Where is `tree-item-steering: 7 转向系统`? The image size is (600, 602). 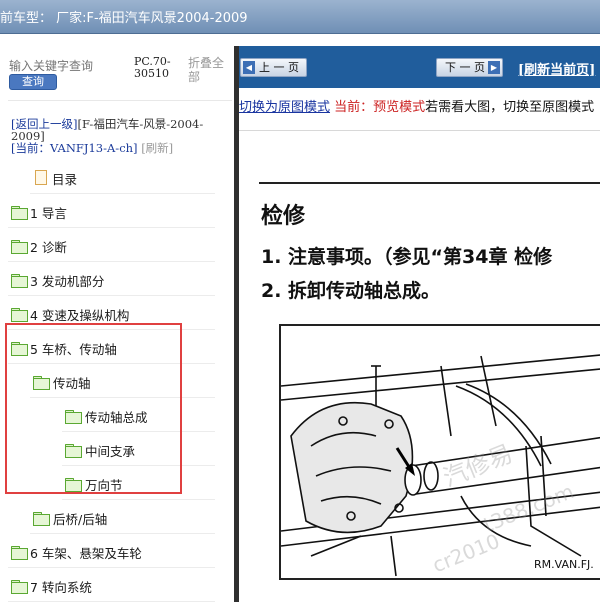 tree-item-steering: 7 转向系统 is located at coordinates (117, 585).